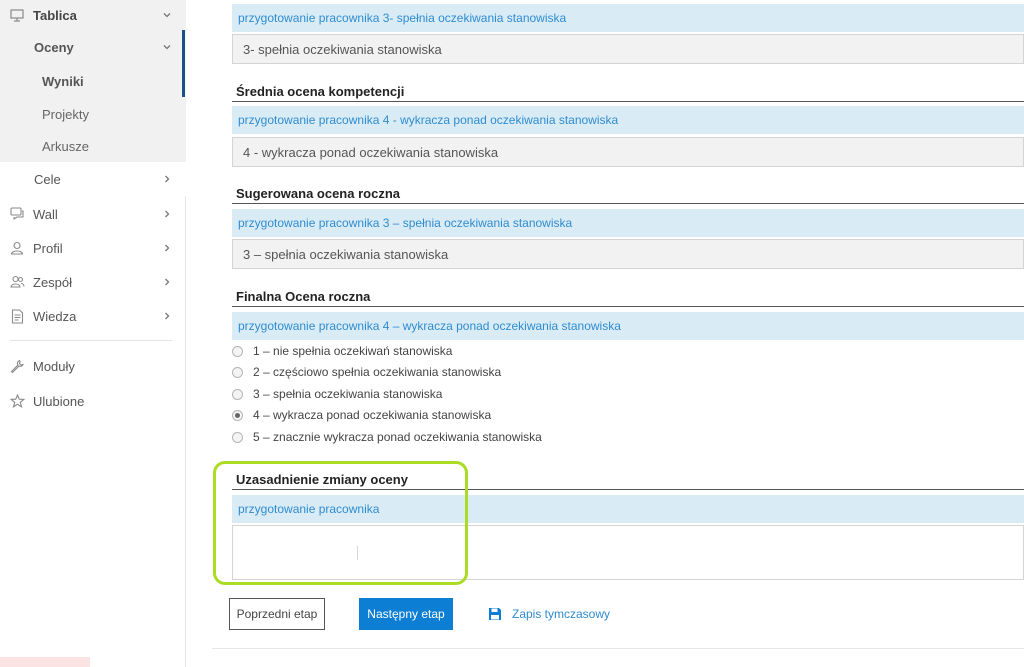 The height and width of the screenshot is (667, 1024). I want to click on chat-icon, so click(17, 214).